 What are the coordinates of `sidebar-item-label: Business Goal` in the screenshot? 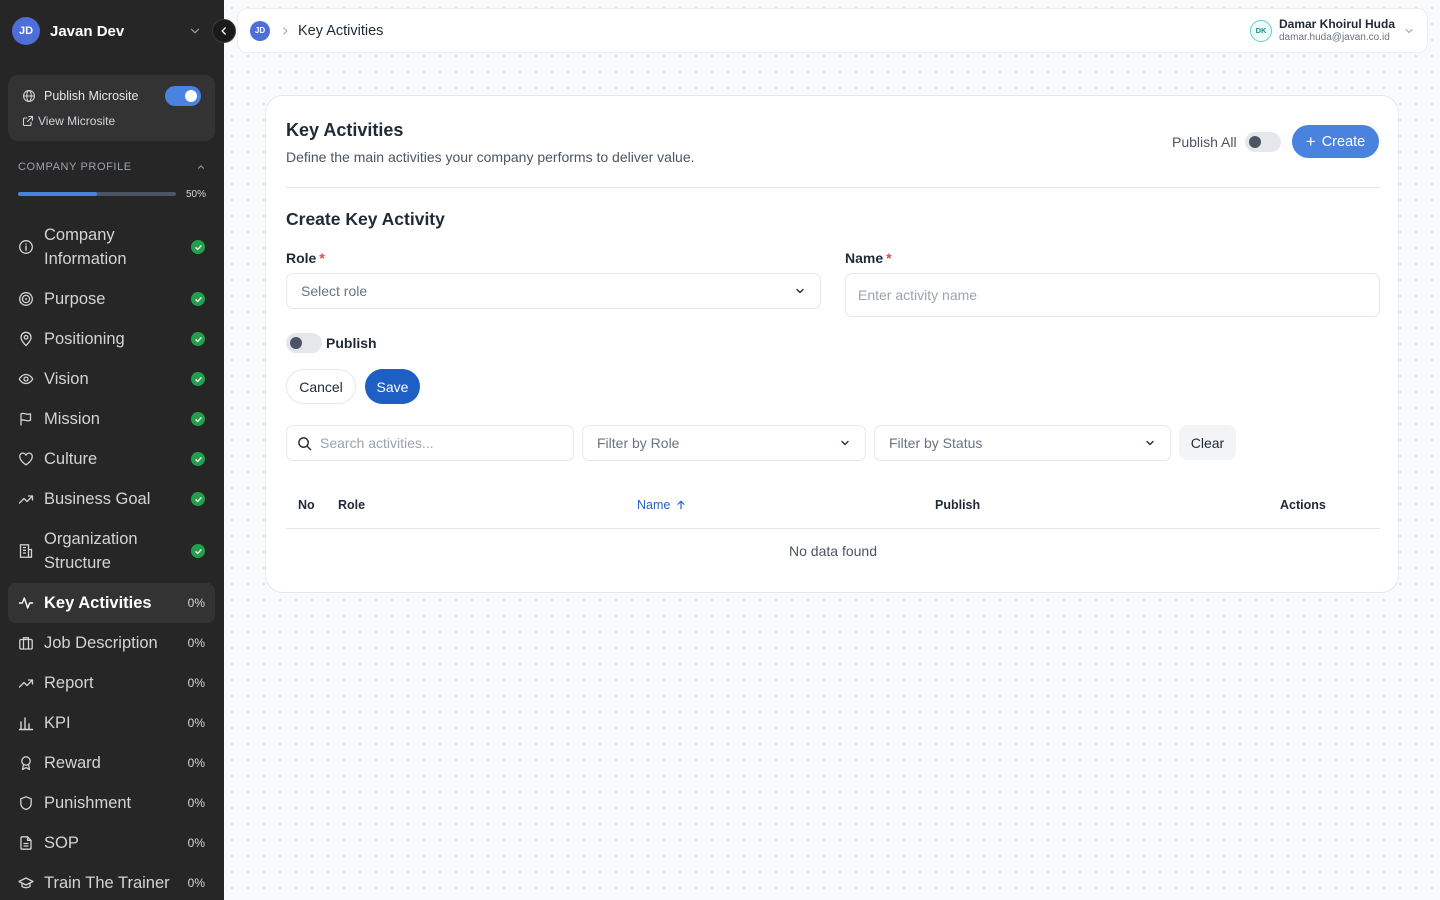 It's located at (97, 499).